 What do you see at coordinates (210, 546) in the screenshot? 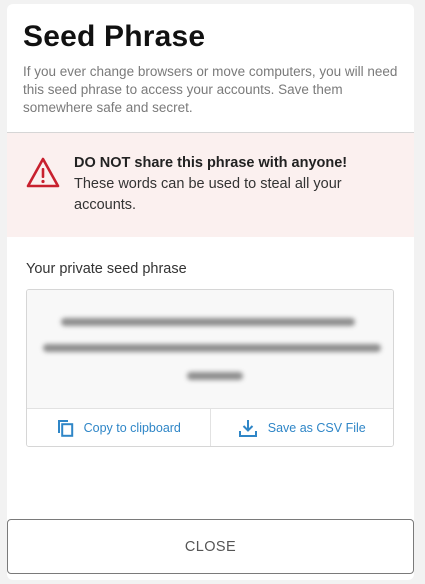
I see `close-button: CLOSE` at bounding box center [210, 546].